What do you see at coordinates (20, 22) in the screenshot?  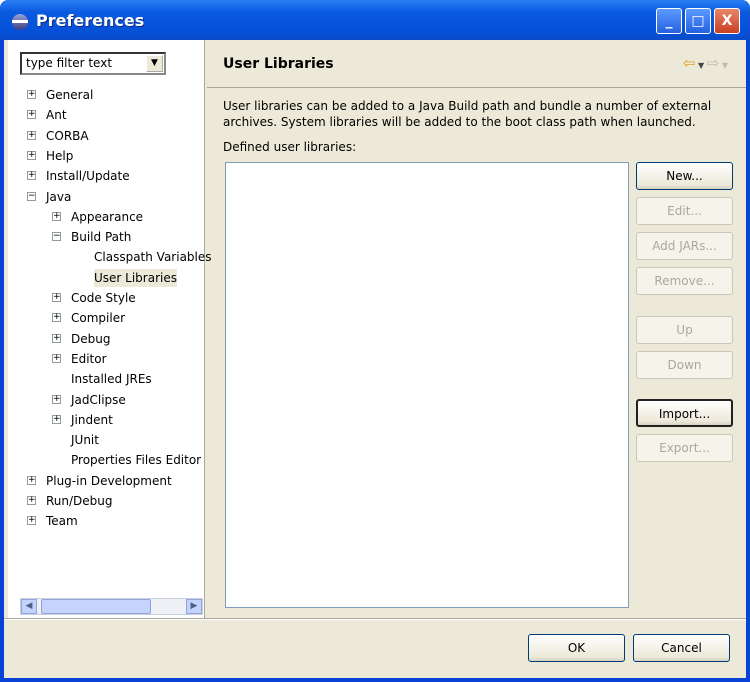 I see `eclipse-icon` at bounding box center [20, 22].